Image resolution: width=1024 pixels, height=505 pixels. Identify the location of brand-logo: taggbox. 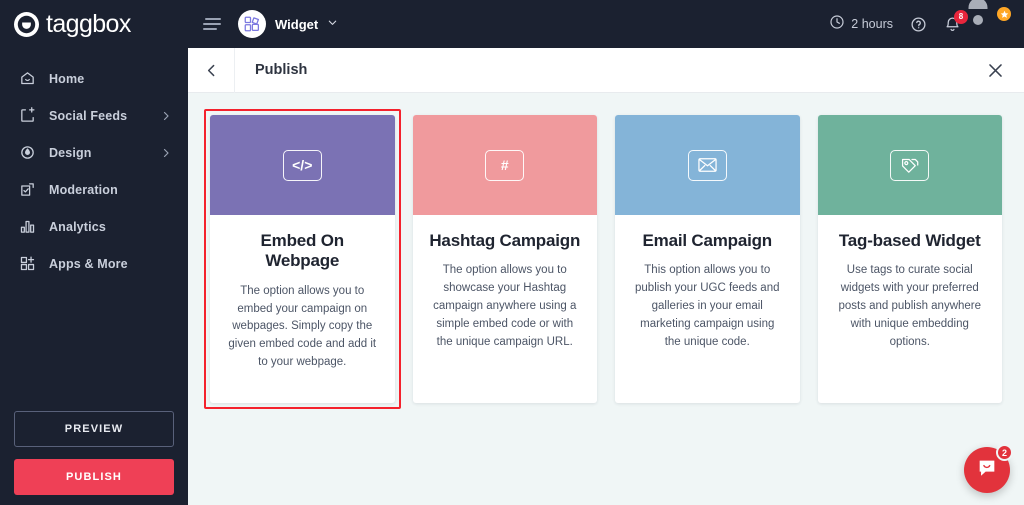
(94, 24).